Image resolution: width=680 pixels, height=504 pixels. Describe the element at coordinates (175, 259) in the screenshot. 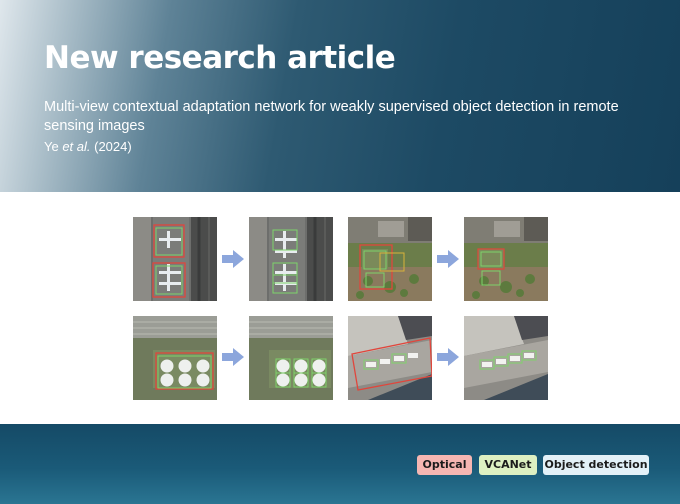

I see `airport-image-before` at that location.